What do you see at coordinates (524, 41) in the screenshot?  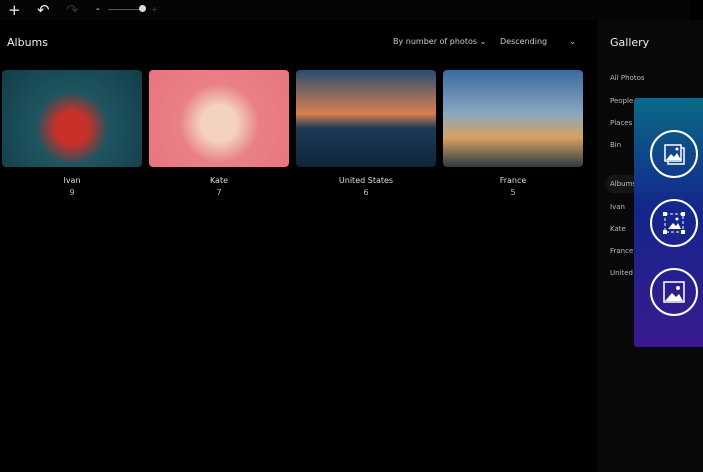 I see `order-label: Descending` at bounding box center [524, 41].